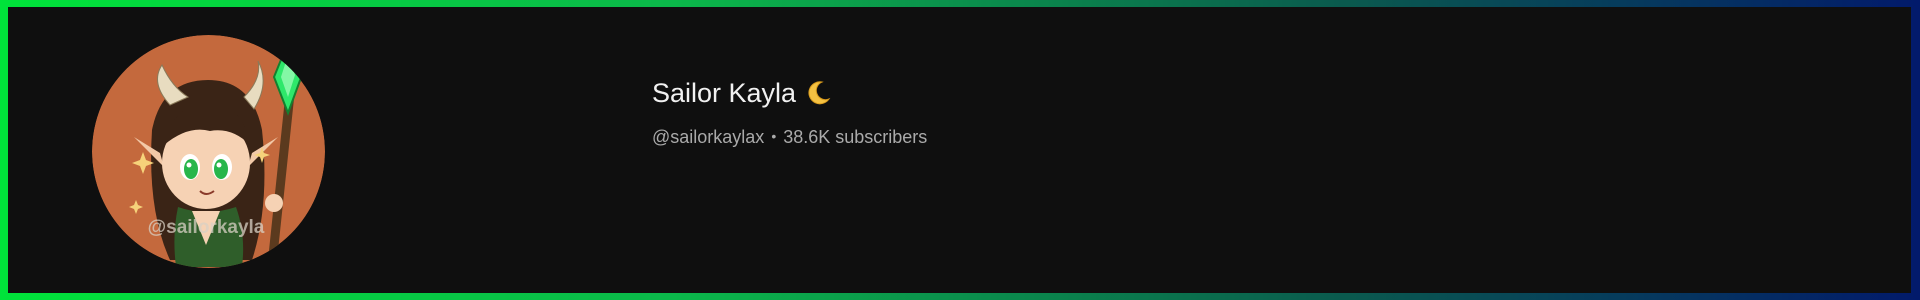 The width and height of the screenshot is (1920, 300). I want to click on channel-avatar: @sailorkayla, so click(208, 151).